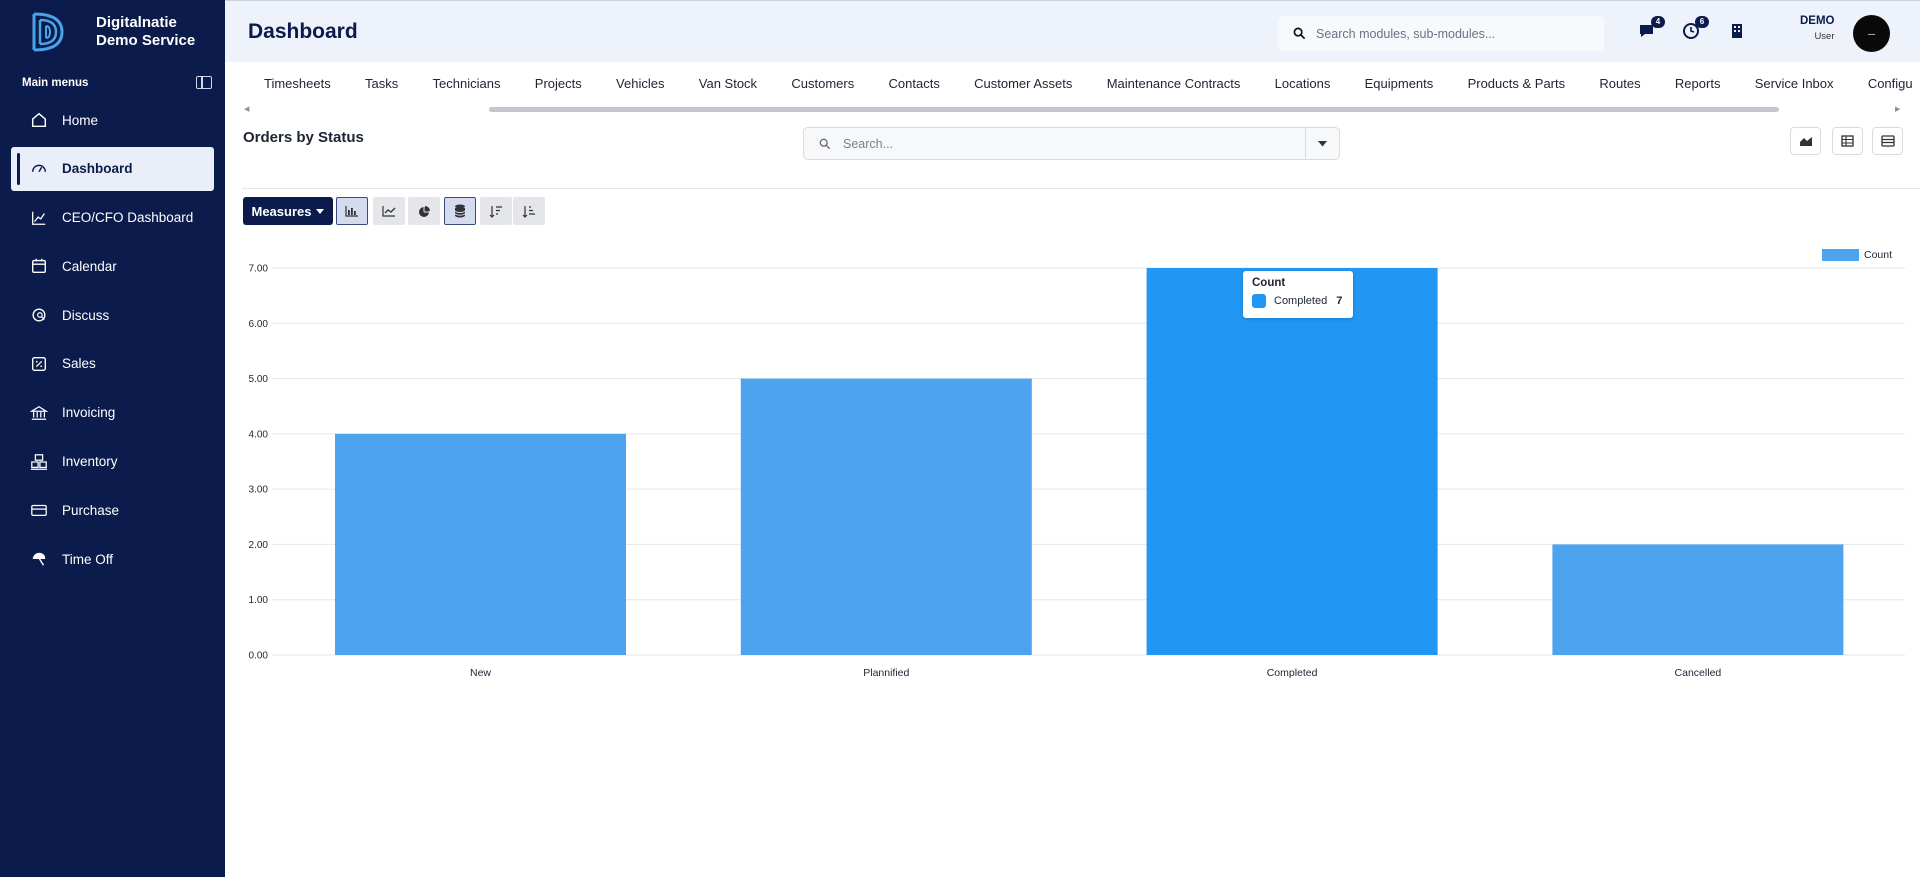  What do you see at coordinates (259, 379) in the screenshot?
I see `y-tick-label: 5.00` at bounding box center [259, 379].